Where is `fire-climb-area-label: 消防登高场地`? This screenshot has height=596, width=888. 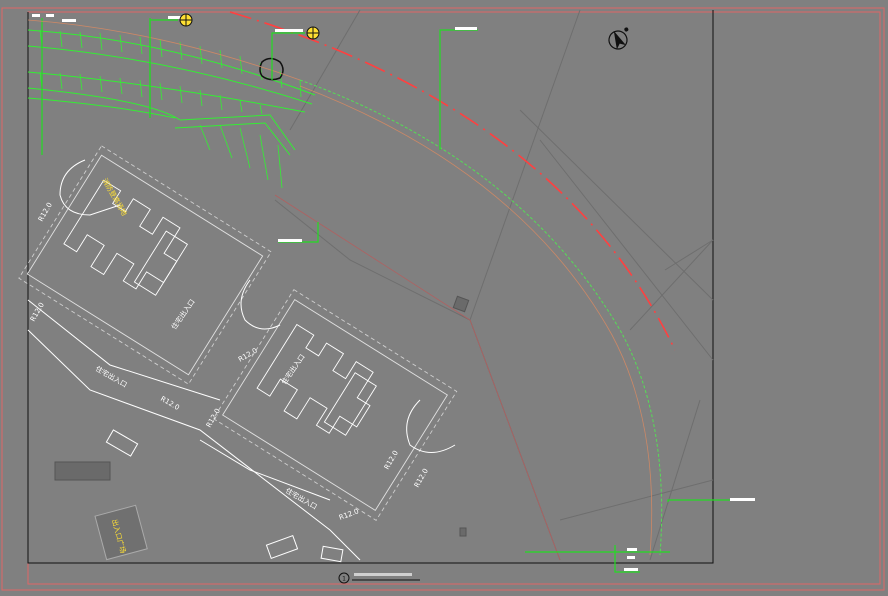
fire-climb-area-label: 消防登高场地 is located at coordinates (114, 197).